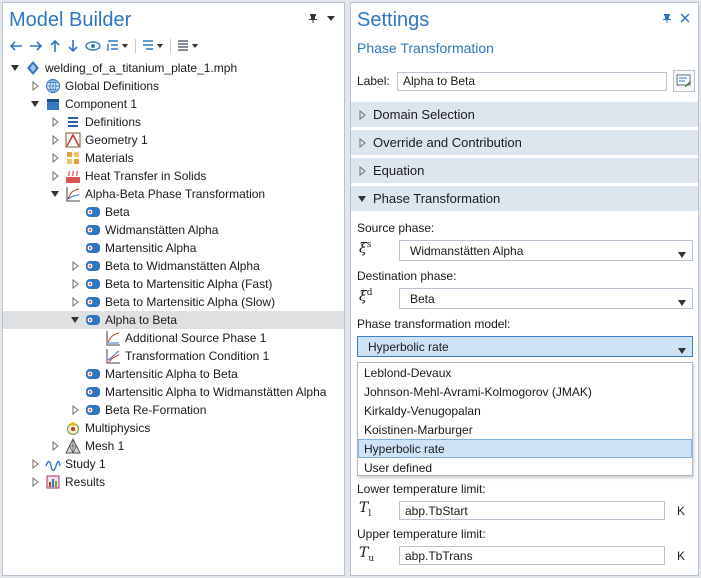 Image resolution: width=701 pixels, height=578 pixels. I want to click on source-phase-select: Widmanstätten Alpha, so click(546, 250).